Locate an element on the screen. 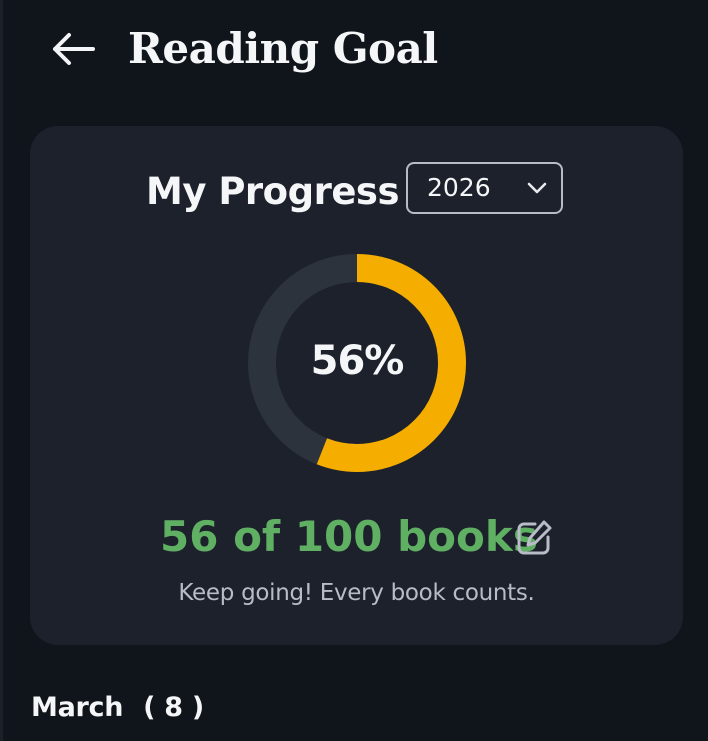 Image resolution: width=708 pixels, height=741 pixels. arrow-left-icon is located at coordinates (74, 49).